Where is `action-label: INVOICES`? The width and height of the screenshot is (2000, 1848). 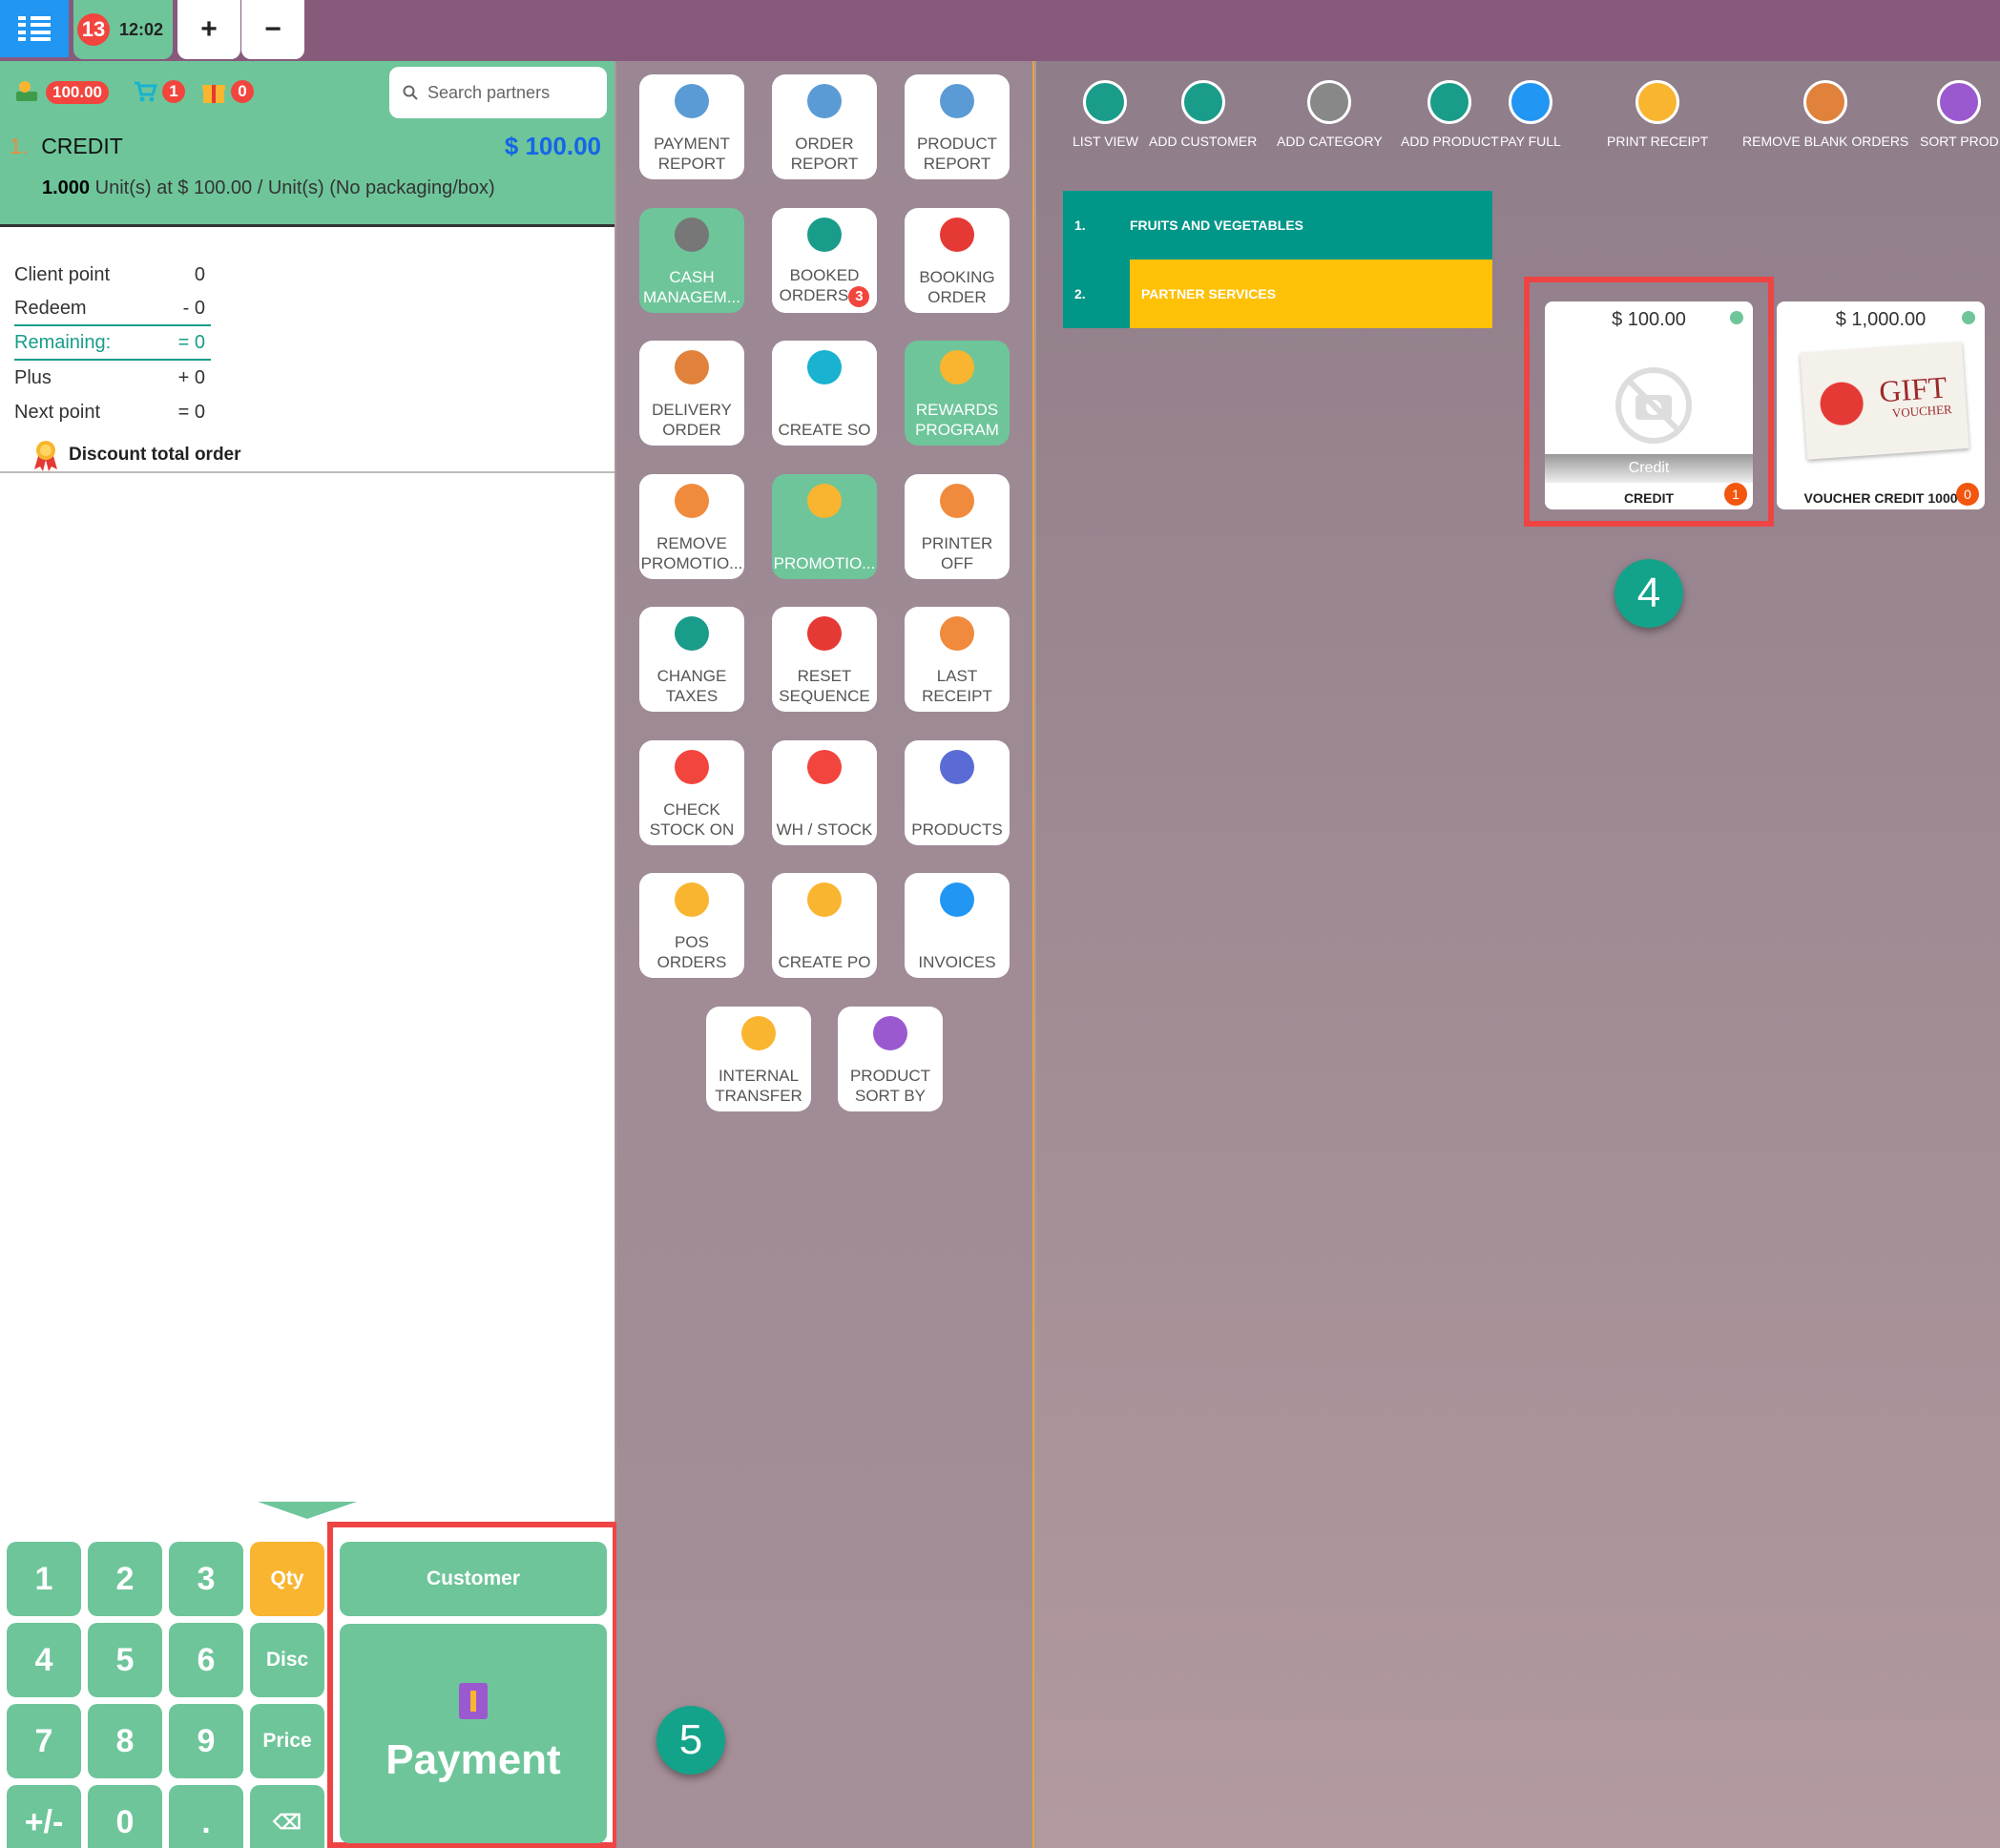 action-label: INVOICES is located at coordinates (957, 962).